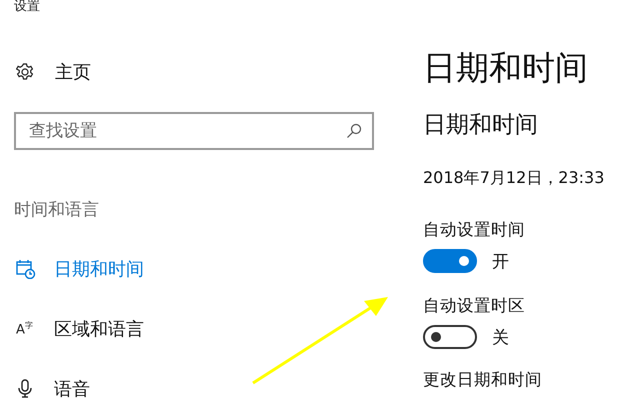  I want to click on section-title: 日期和时间, so click(481, 125).